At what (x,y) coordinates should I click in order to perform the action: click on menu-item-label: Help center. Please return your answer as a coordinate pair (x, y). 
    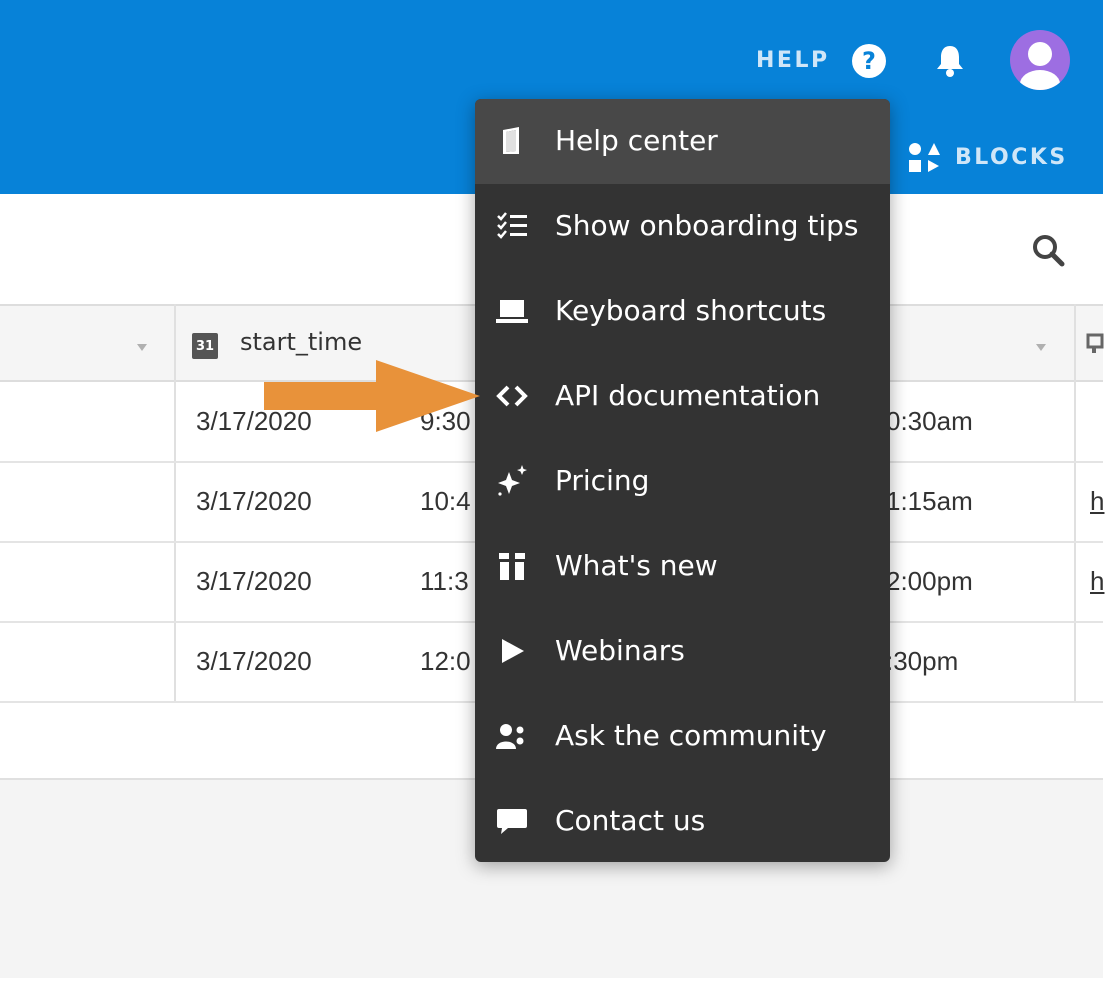
    Looking at the image, I should click on (636, 140).